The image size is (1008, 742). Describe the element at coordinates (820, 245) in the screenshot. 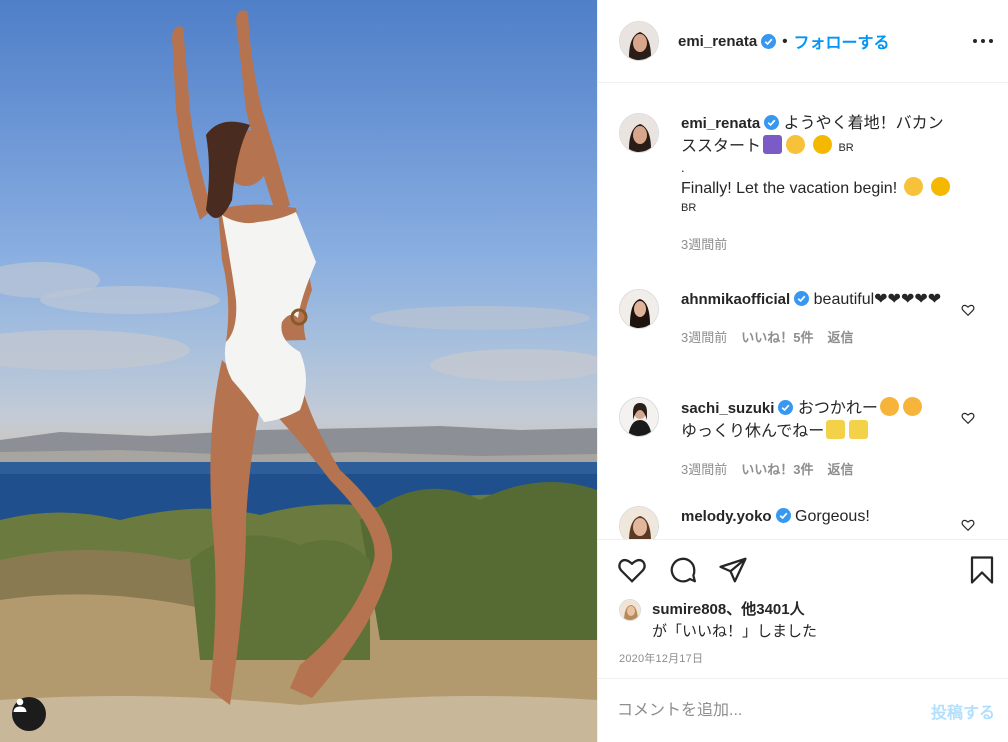

I see `caption-time: 3週間前` at that location.